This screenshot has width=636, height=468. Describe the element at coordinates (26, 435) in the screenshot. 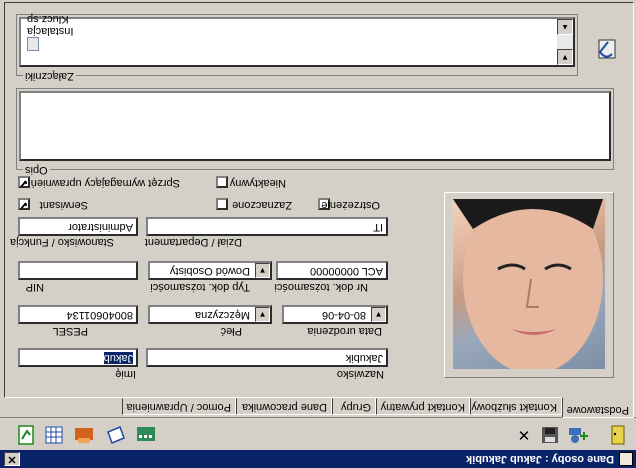

I see `checklist-icon` at that location.